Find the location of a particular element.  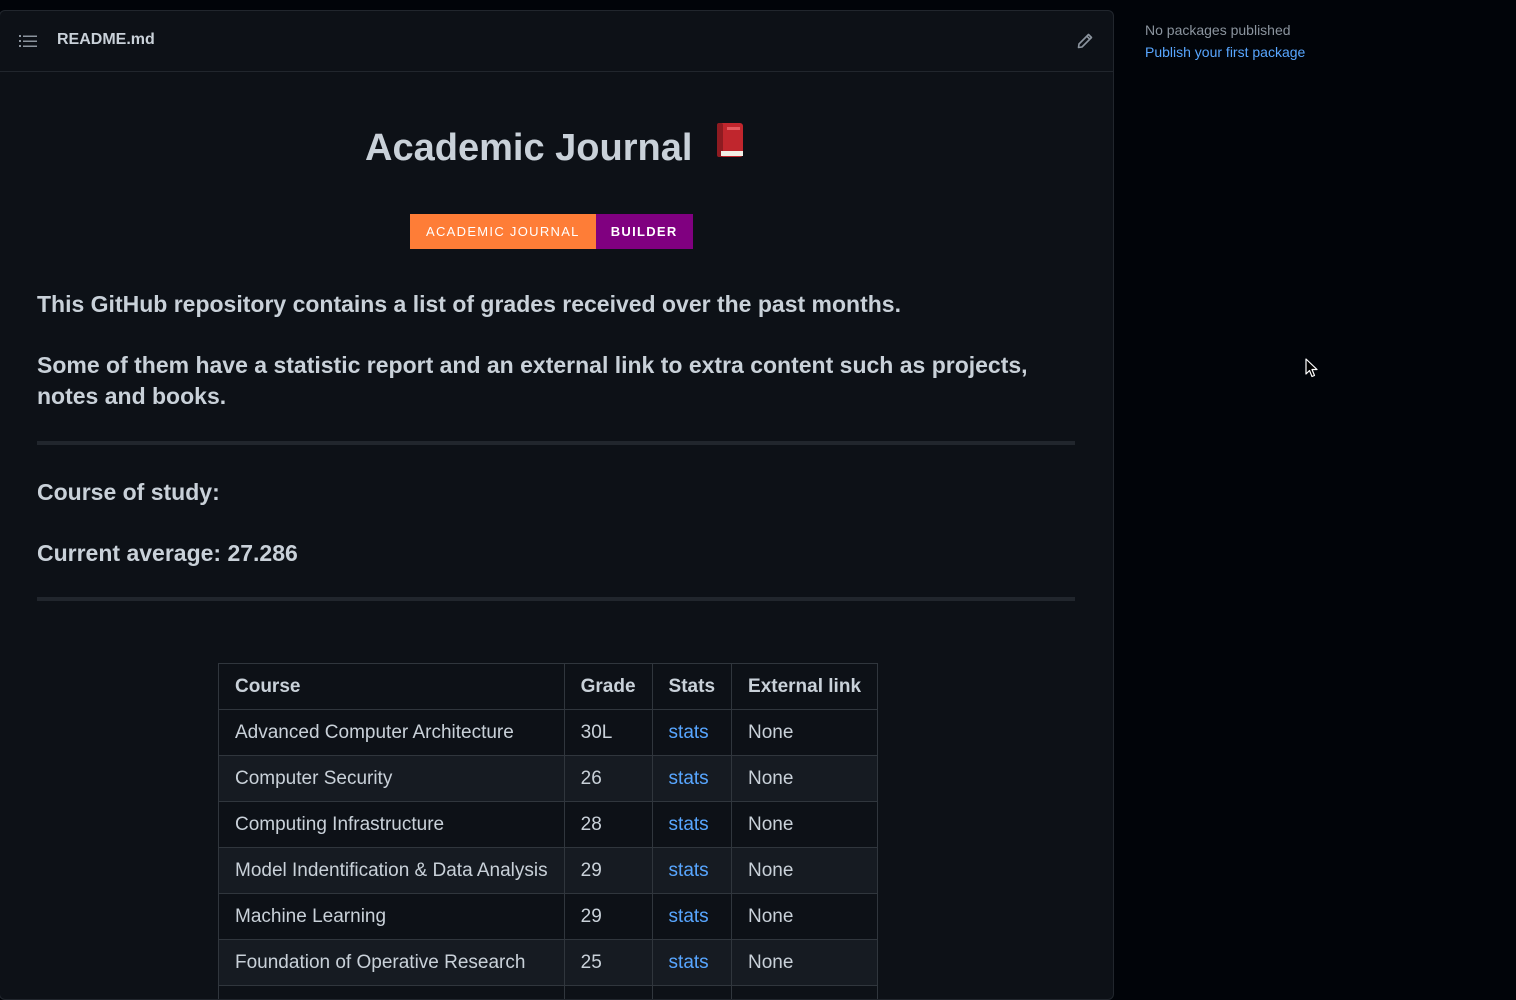

column-header-stats: Stats is located at coordinates (691, 687).